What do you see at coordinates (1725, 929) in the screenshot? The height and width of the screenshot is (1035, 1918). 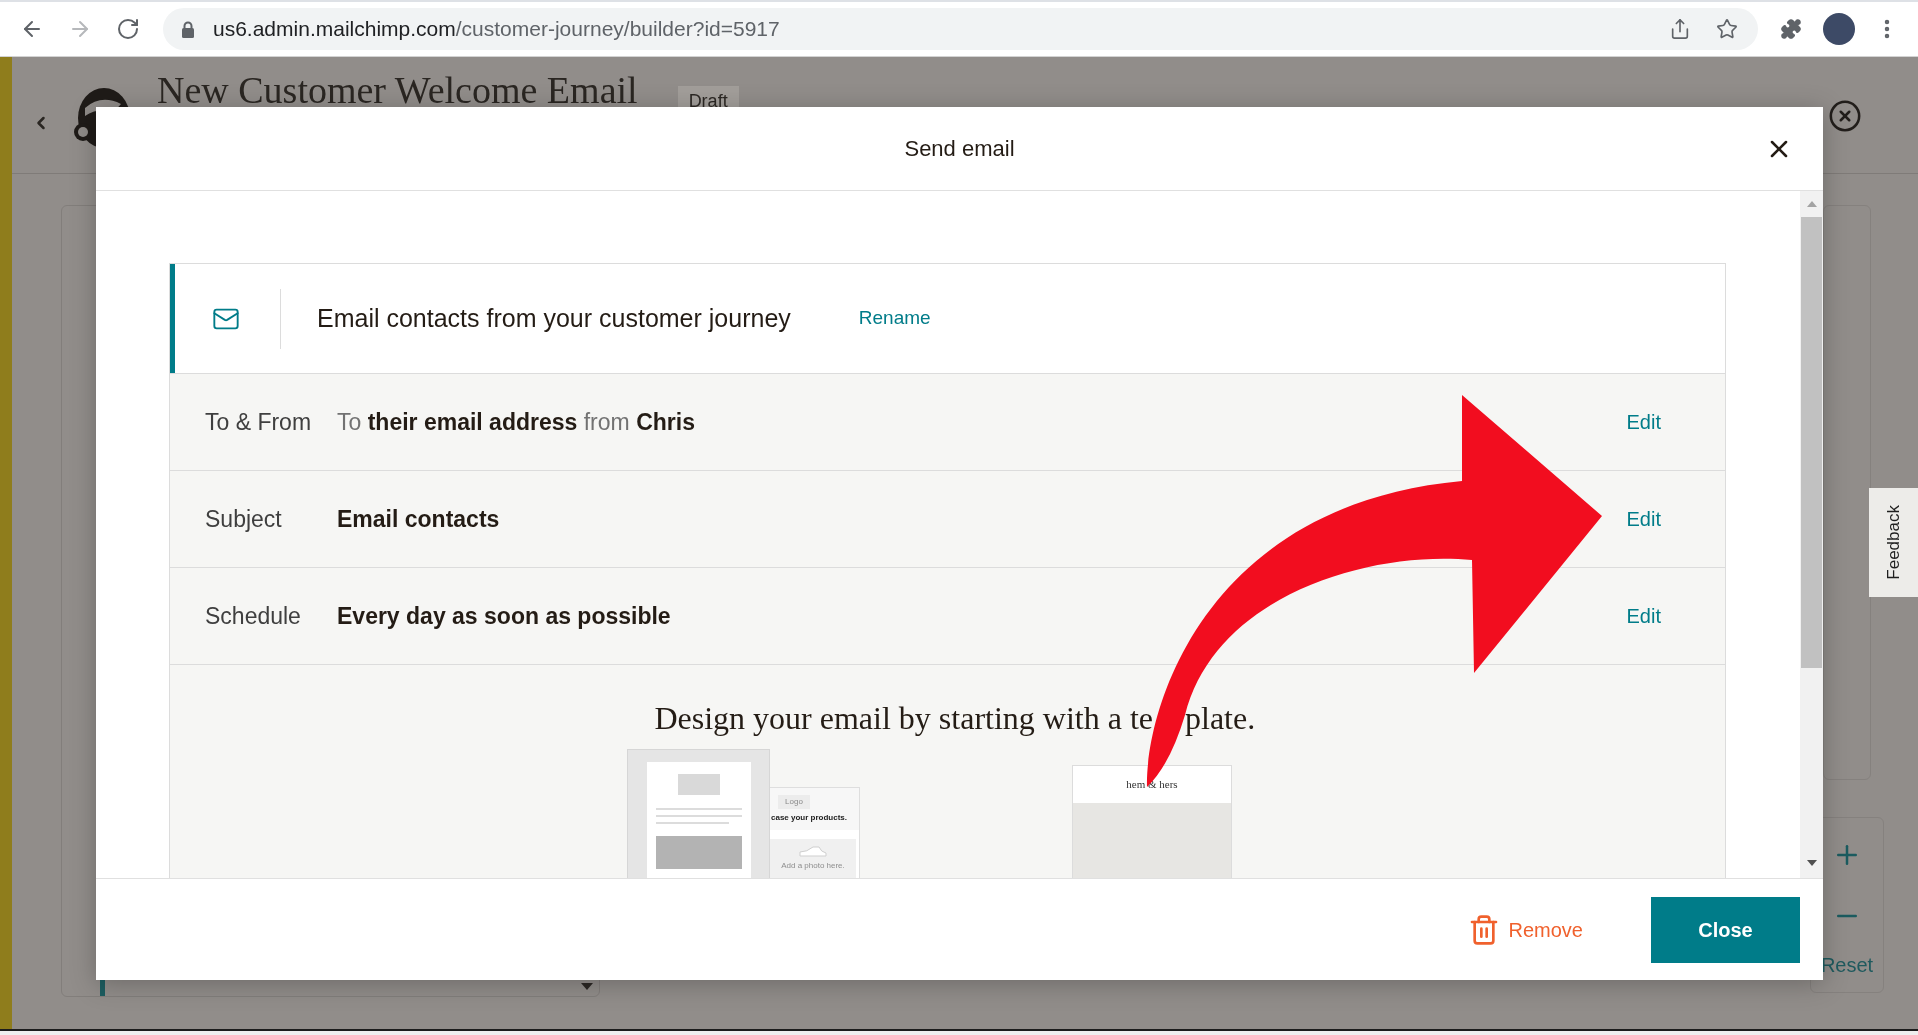 I see `close-button: Close` at bounding box center [1725, 929].